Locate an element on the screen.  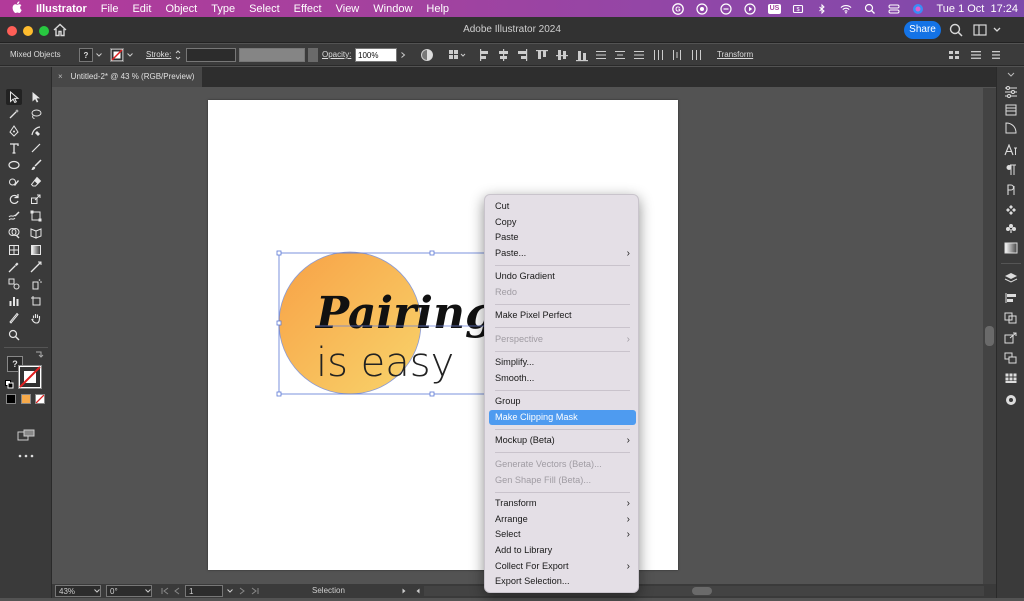
context-menu-paste: Paste is located at coordinates (562, 237).